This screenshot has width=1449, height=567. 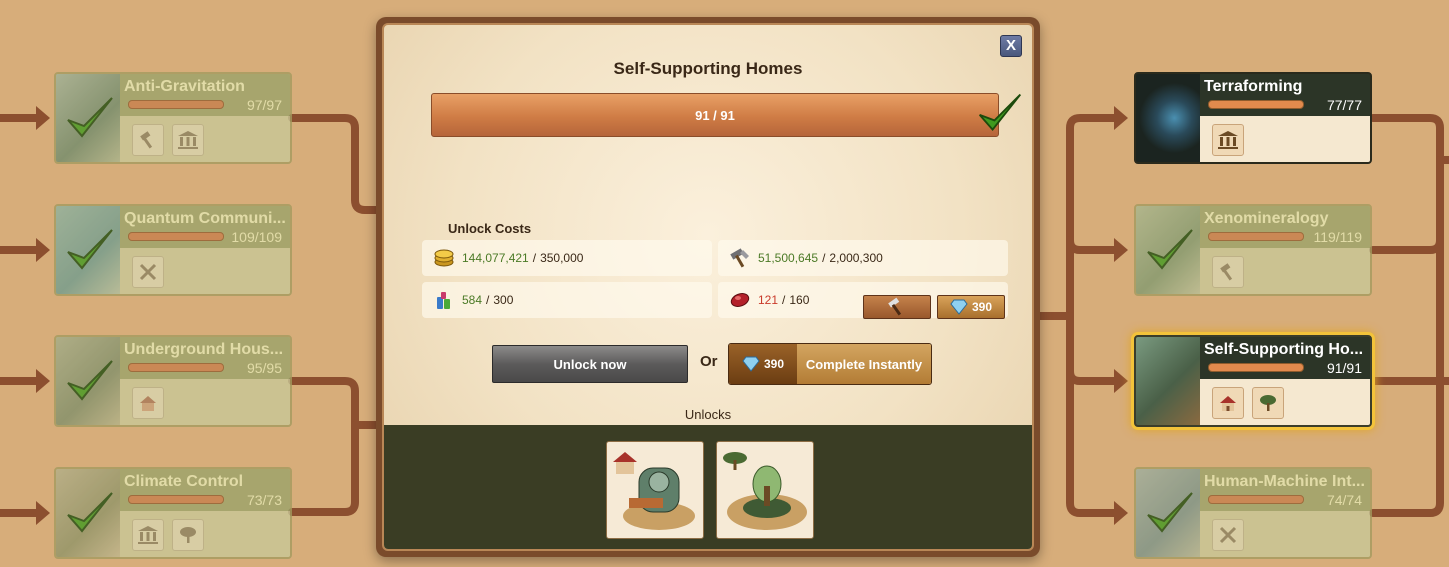 I want to click on supplies-icon, so click(x=740, y=258).